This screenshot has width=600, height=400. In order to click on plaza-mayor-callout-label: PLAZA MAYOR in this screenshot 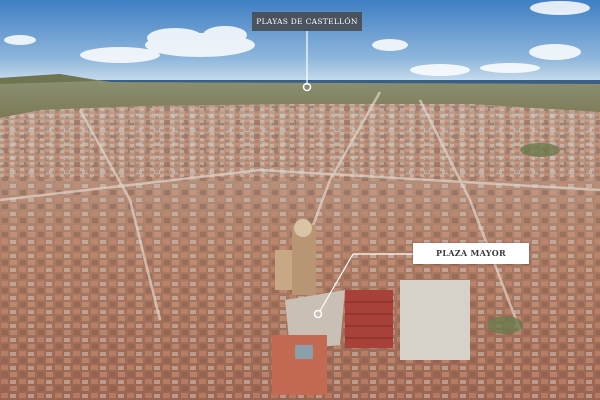, I will do `click(471, 253)`.